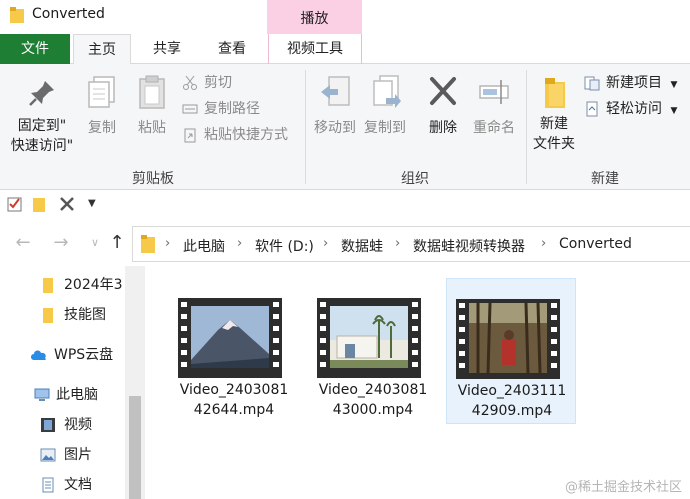  What do you see at coordinates (152, 128) in the screenshot?
I see `paste-label: 粘贴` at bounding box center [152, 128].